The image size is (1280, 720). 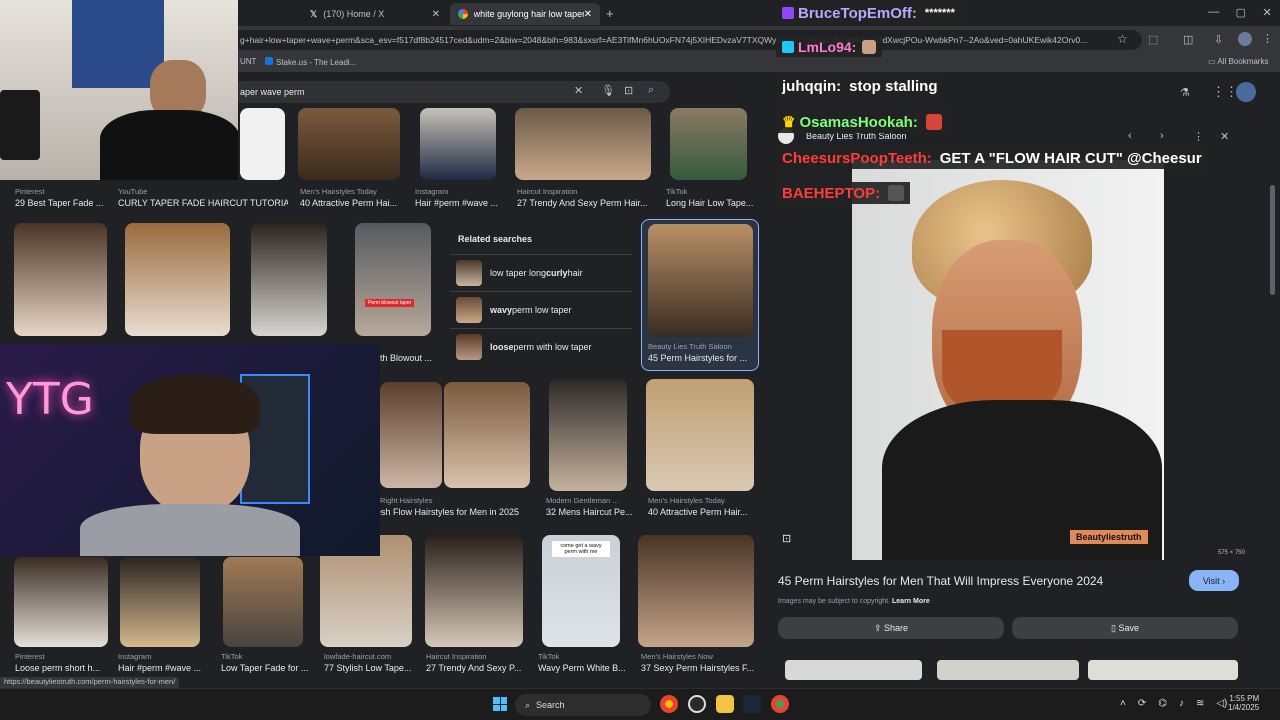 What do you see at coordinates (1188, 39) in the screenshot?
I see `sidepanel-icon: ◫` at bounding box center [1188, 39].